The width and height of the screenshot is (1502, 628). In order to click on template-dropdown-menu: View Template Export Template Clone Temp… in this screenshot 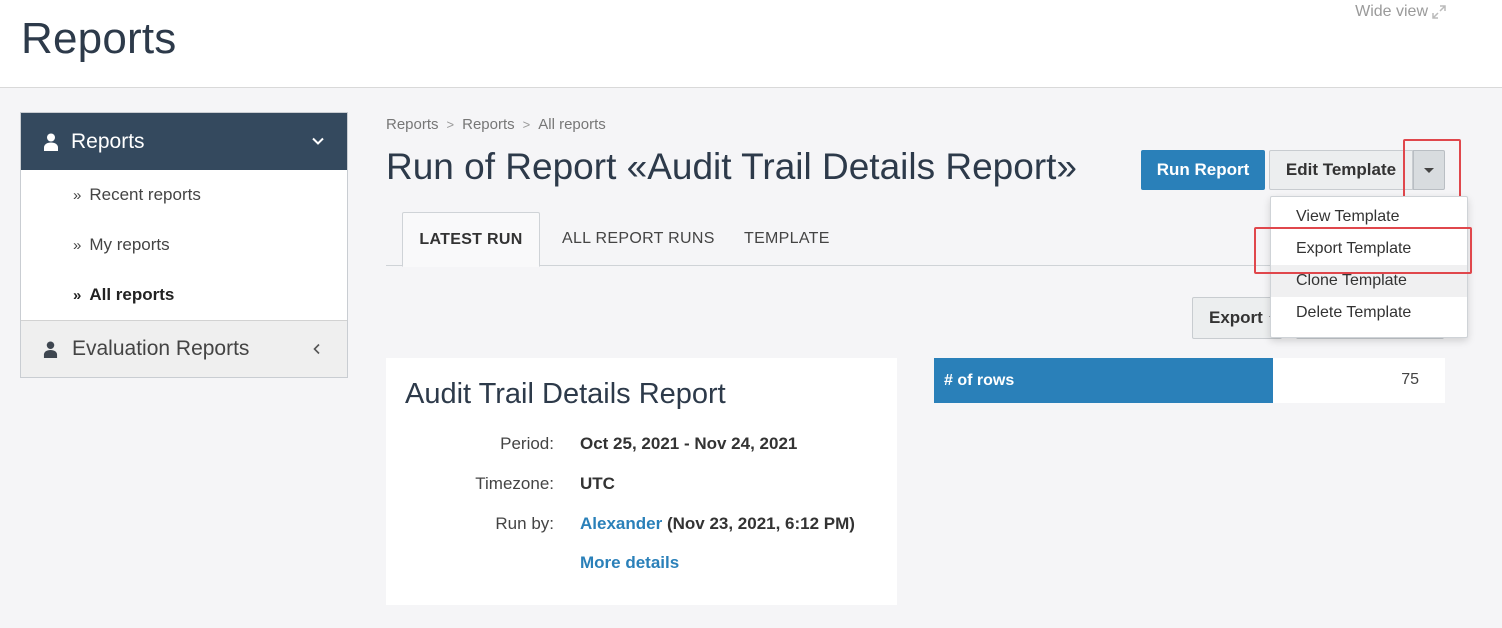, I will do `click(1369, 267)`.